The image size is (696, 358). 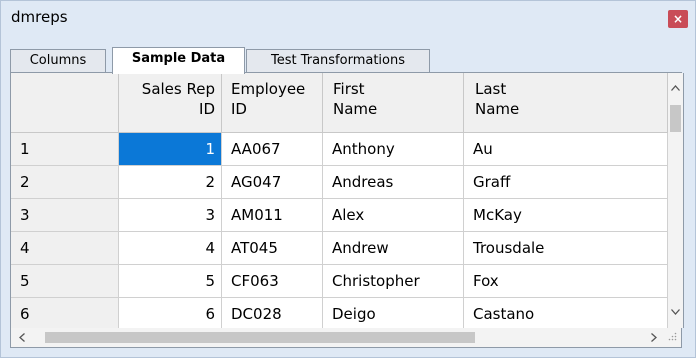 What do you see at coordinates (393, 182) in the screenshot?
I see `cell-first-name: Andreas` at bounding box center [393, 182].